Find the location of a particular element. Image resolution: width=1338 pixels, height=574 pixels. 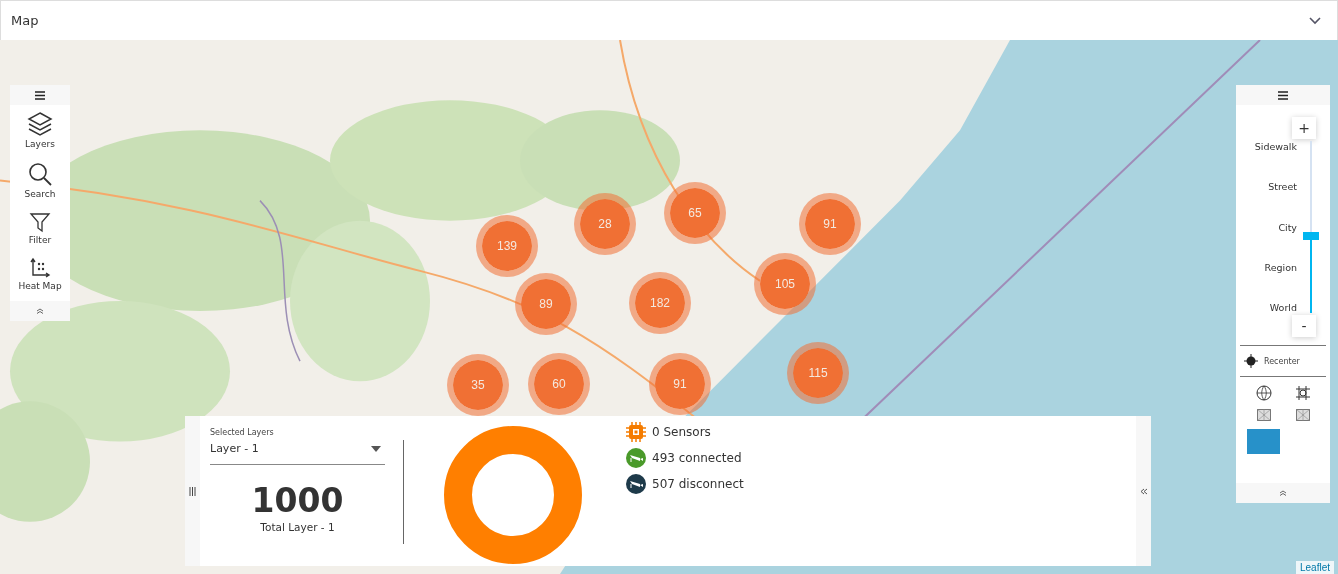

field-label: Selected Layers is located at coordinates (242, 432).